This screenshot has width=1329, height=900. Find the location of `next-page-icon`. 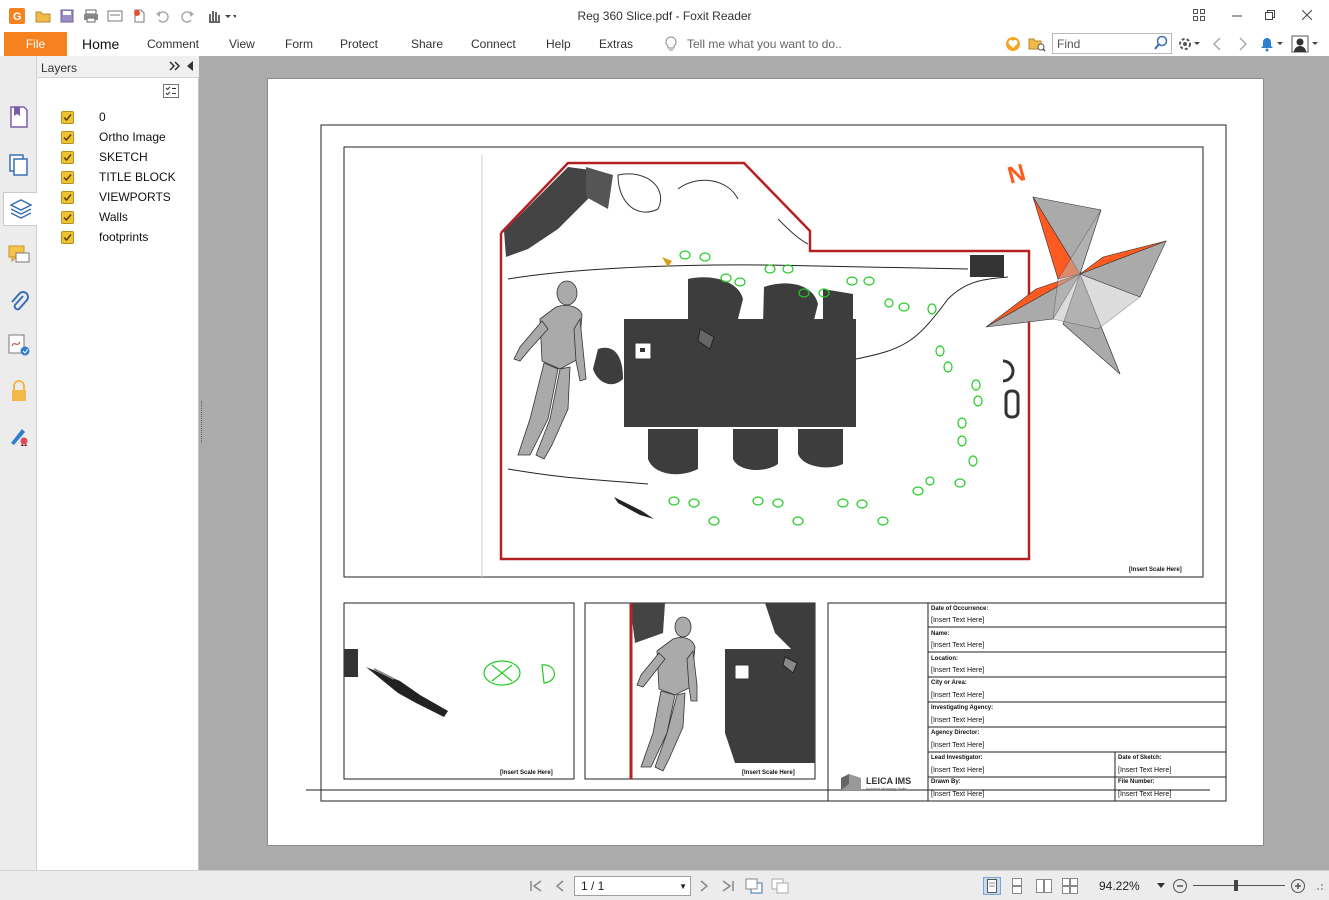

next-page-icon is located at coordinates (704, 886).